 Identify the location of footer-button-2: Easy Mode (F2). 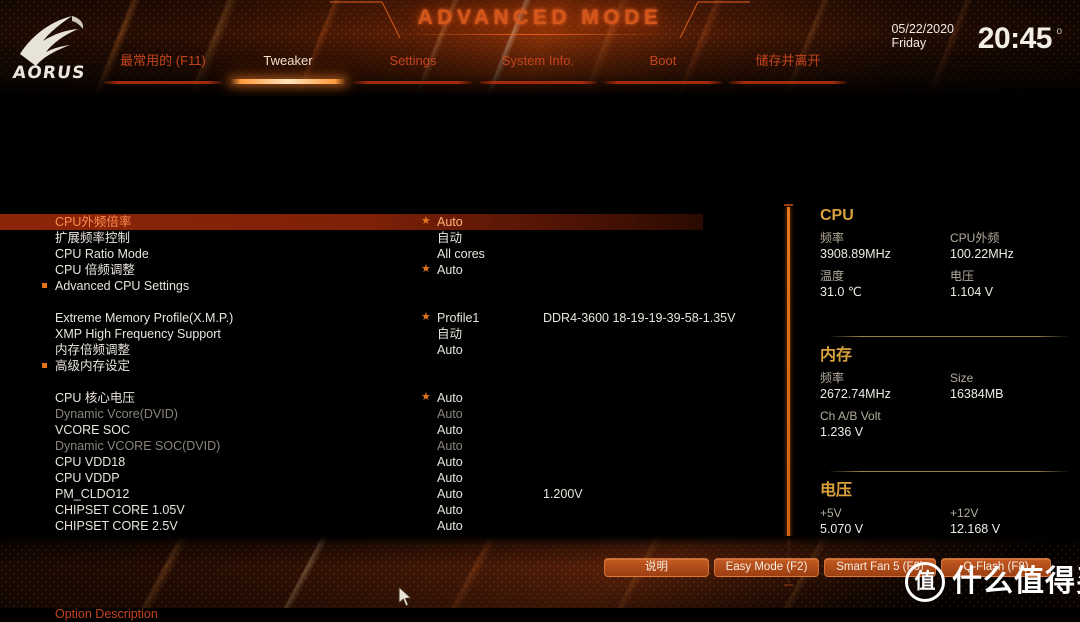
(766, 567).